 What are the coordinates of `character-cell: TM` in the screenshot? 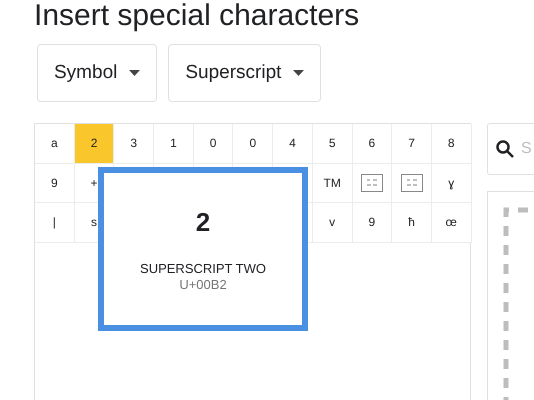 It's located at (332, 183).